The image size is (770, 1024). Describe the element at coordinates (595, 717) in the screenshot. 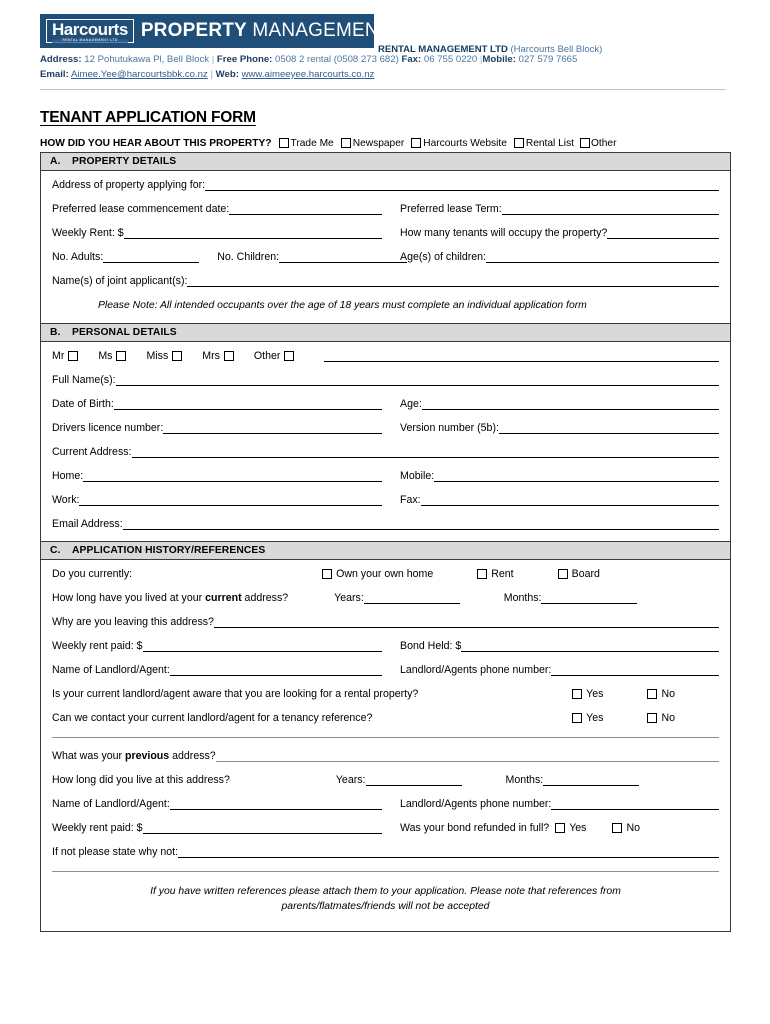

I see `option-label: Yes` at that location.